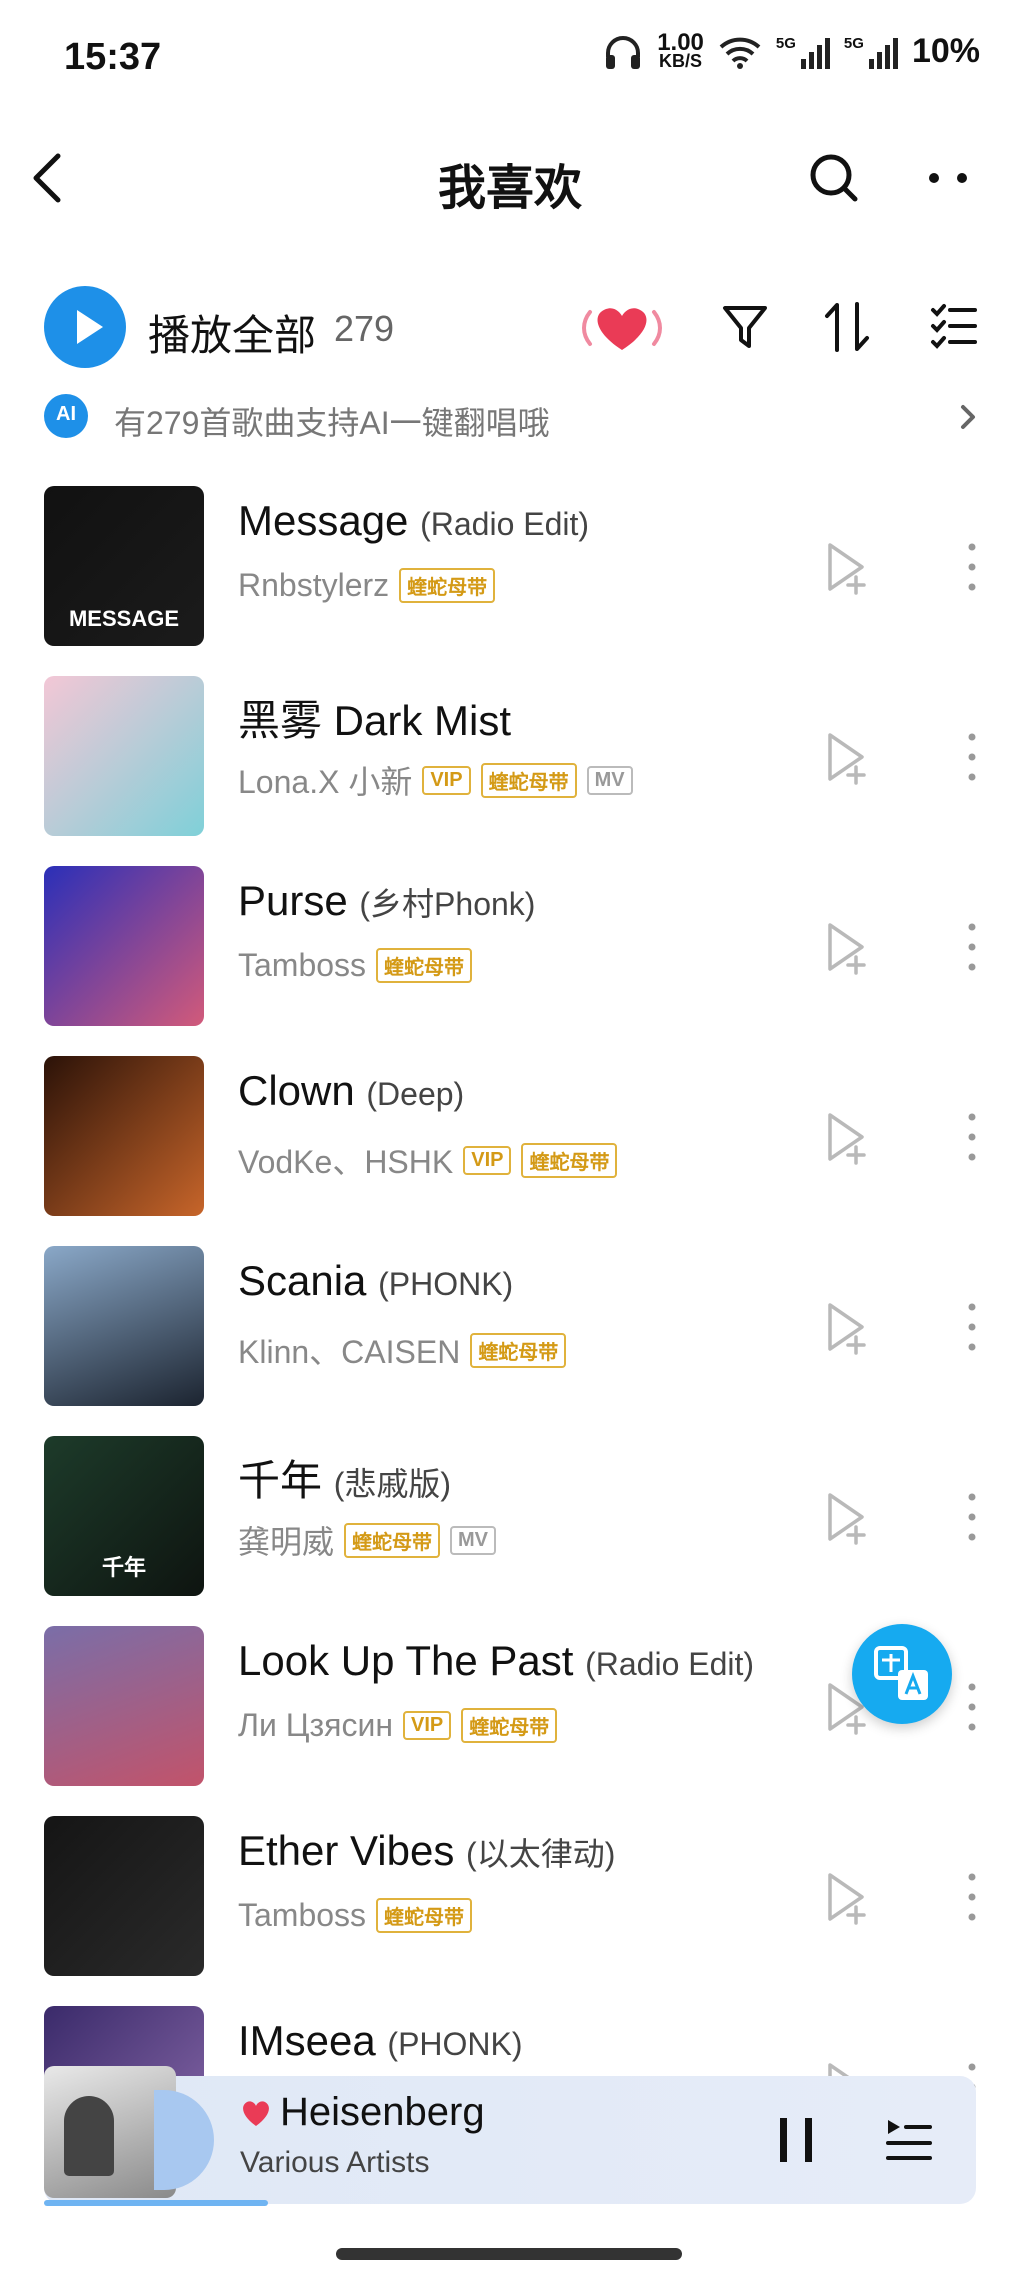  I want to click on song-artist: Lona.X 小新, so click(325, 780).